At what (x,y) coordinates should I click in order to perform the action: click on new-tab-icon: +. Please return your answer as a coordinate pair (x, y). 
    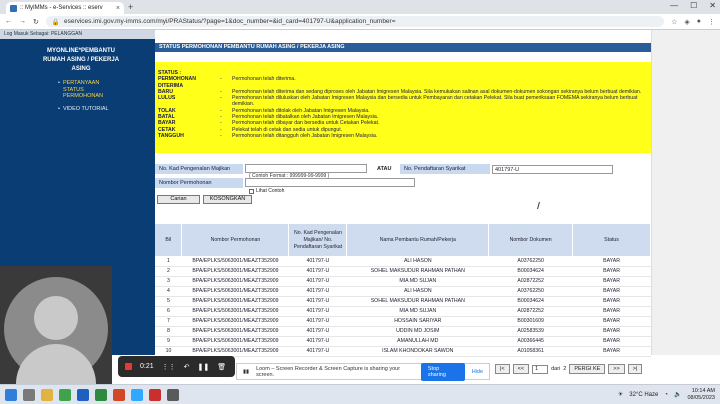
    Looking at the image, I should click on (130, 7).